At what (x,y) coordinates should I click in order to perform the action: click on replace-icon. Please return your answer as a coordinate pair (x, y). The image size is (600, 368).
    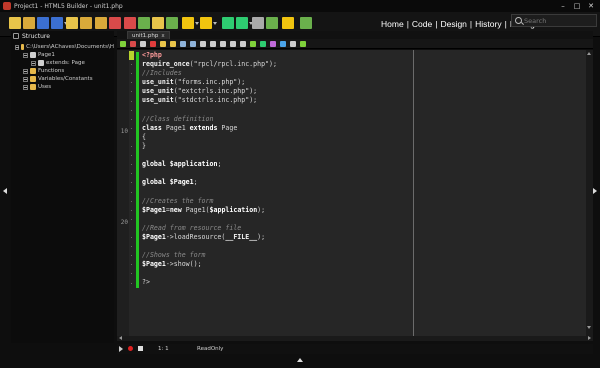
    Looking at the image, I should click on (203, 44).